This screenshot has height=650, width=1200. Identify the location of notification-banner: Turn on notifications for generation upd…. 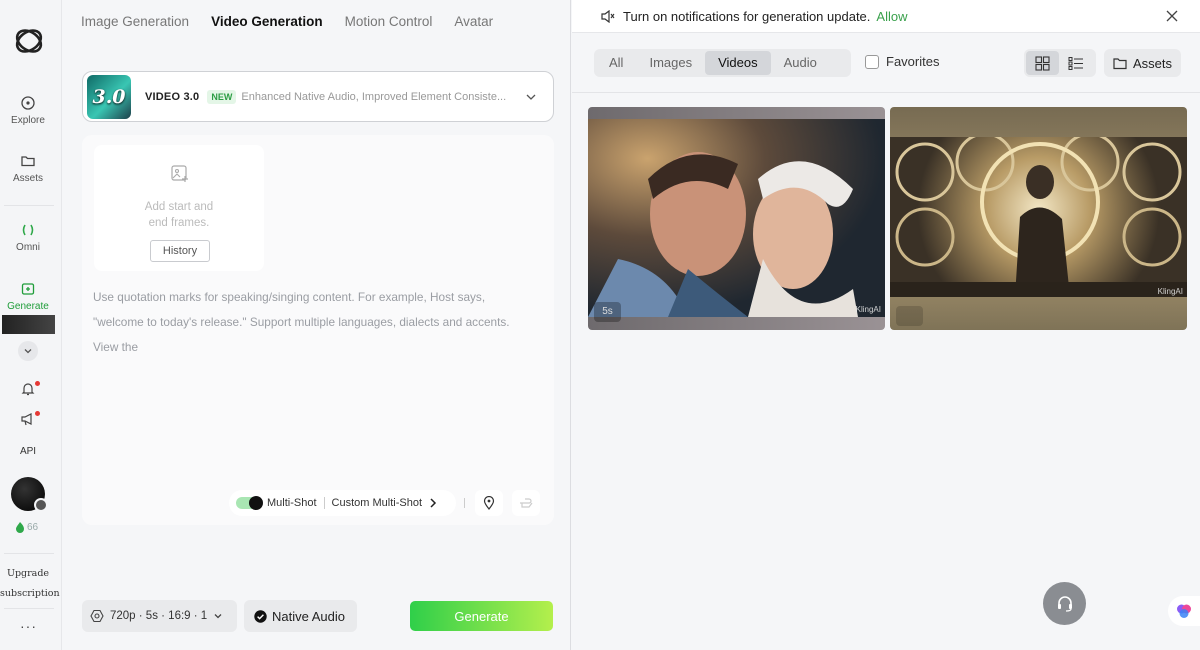
(886, 16).